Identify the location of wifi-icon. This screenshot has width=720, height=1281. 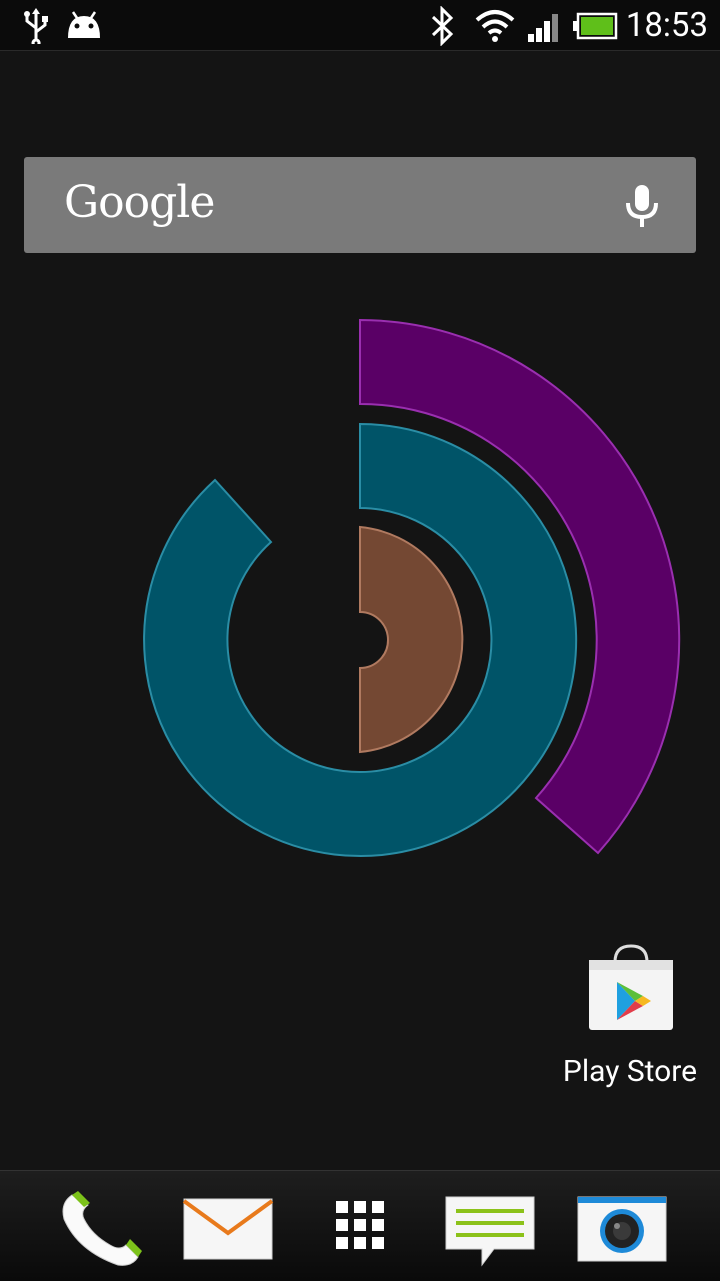
(495, 26).